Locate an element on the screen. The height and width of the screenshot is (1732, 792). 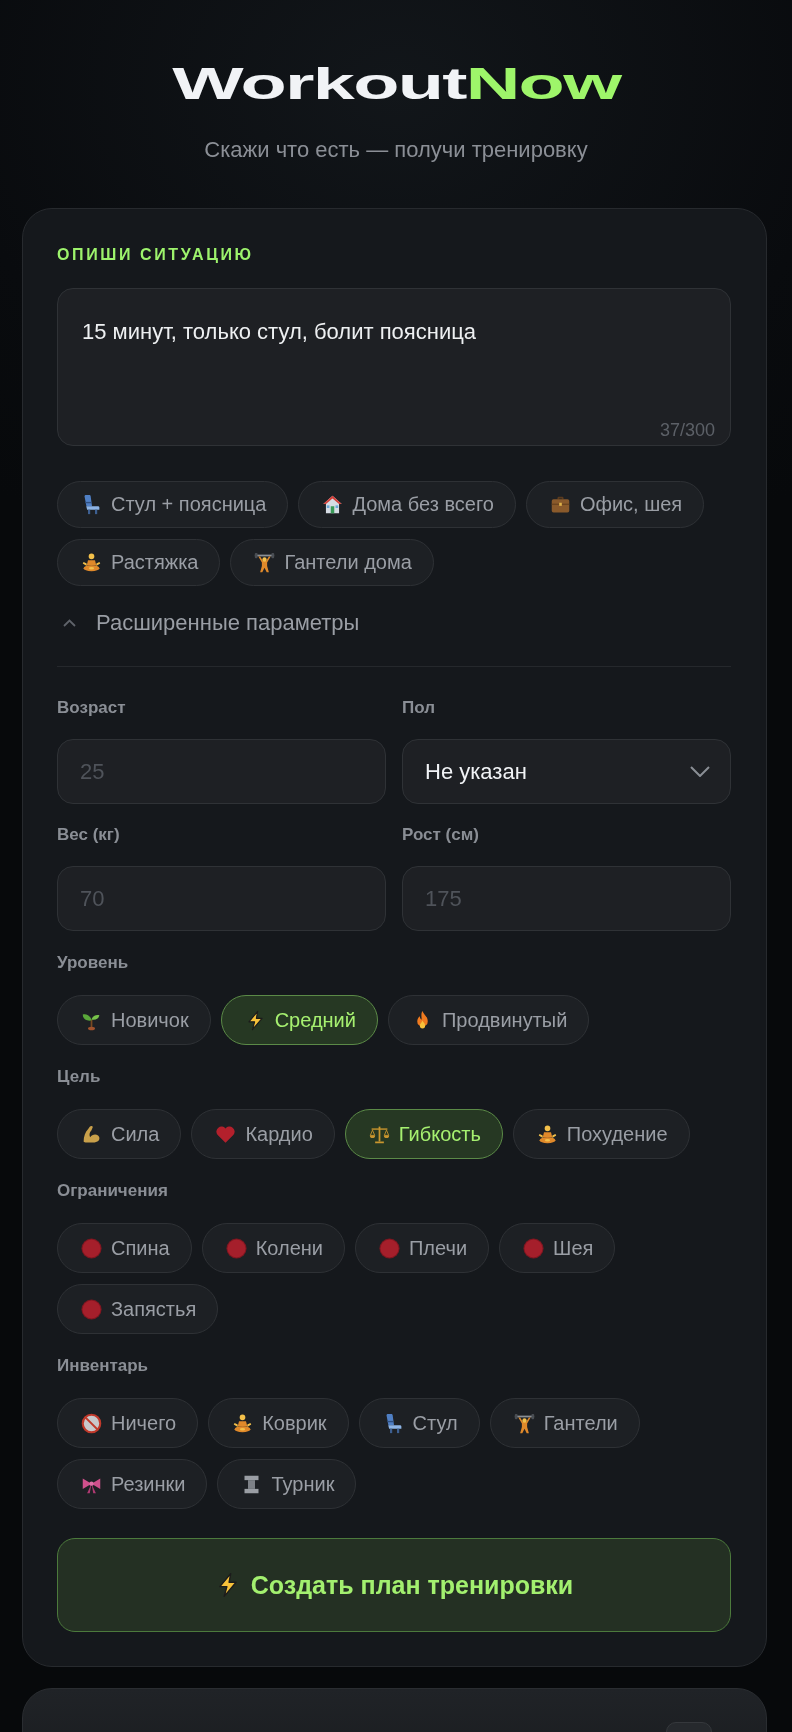
create-plan-button: Создать план тренировки is located at coordinates (394, 1585).